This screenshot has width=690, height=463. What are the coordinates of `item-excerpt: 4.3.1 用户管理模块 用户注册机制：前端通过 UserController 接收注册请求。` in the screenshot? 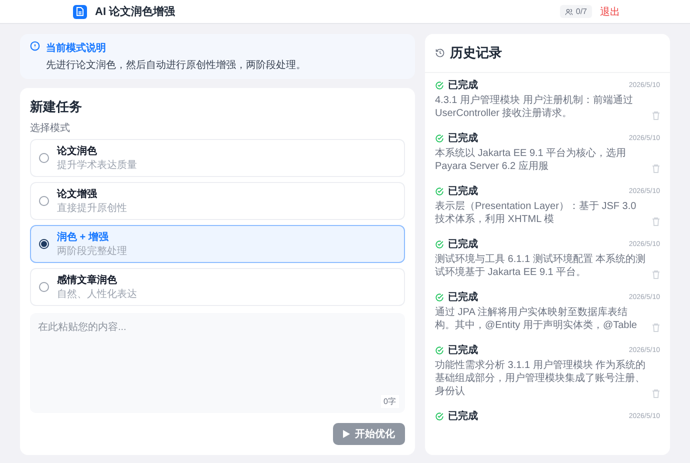 It's located at (534, 107).